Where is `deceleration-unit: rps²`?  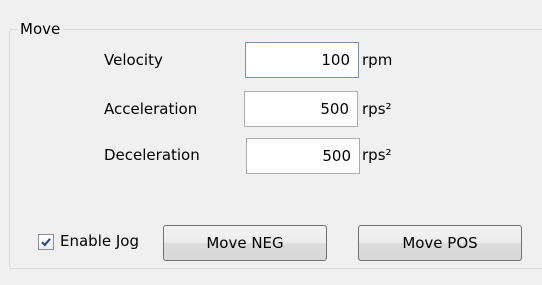 deceleration-unit: rps² is located at coordinates (377, 155).